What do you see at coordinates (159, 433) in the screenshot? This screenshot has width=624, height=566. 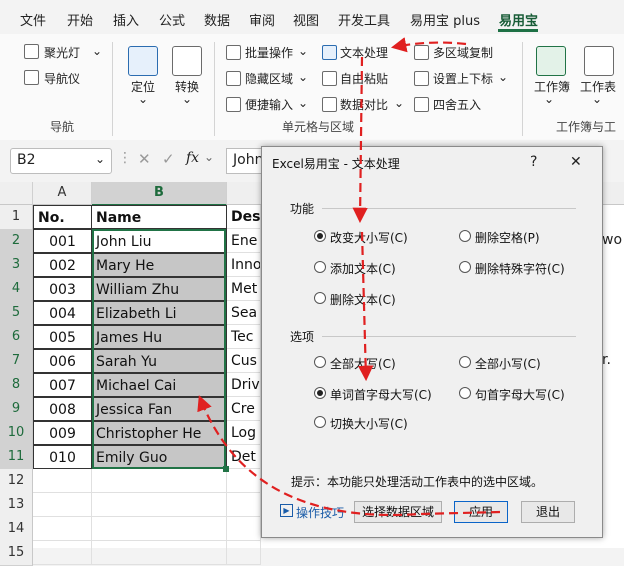 I see `cell-name: Christopher He` at bounding box center [159, 433].